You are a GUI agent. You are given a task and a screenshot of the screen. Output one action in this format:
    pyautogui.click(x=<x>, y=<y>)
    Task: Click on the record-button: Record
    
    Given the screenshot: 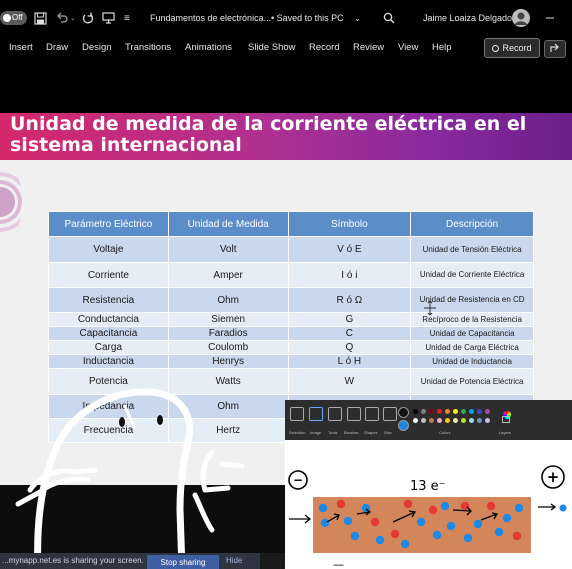 What is the action you would take?
    pyautogui.click(x=512, y=48)
    